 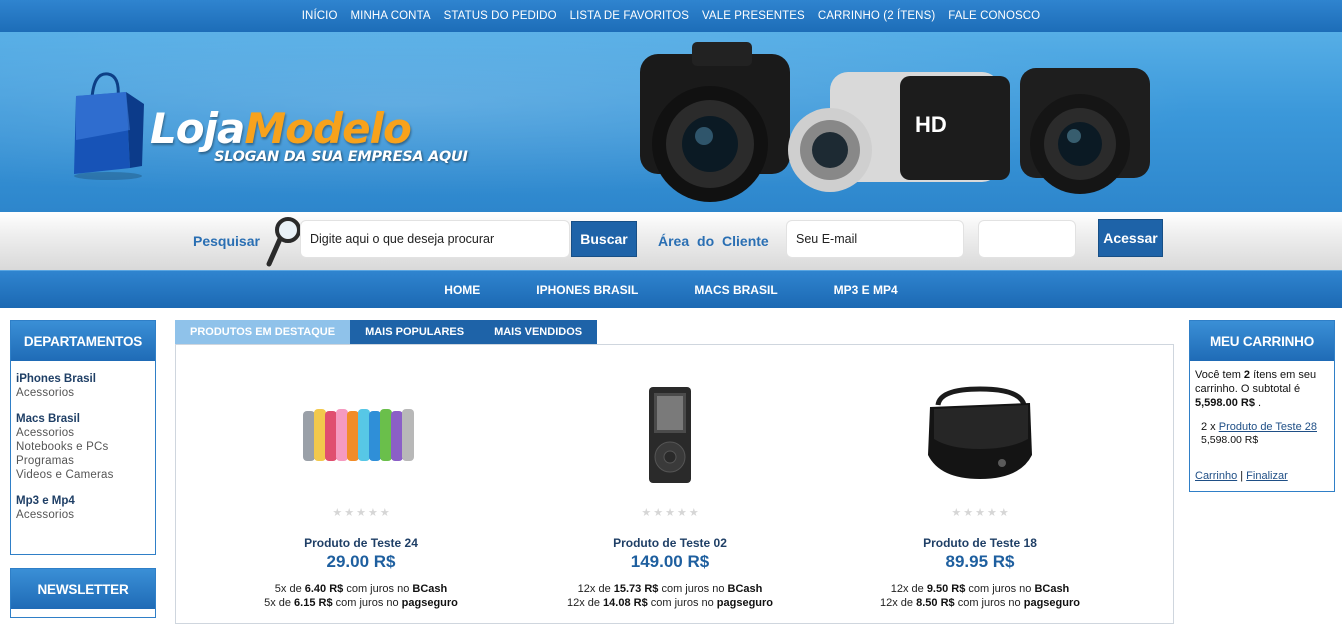 I want to click on product-price: 29.00 R$, so click(x=361, y=561).